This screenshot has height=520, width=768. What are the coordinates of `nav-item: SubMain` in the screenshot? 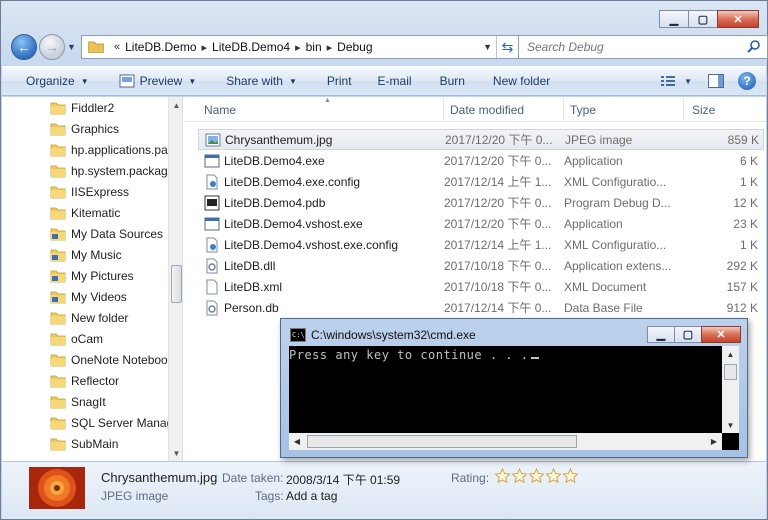 It's located at (85, 443).